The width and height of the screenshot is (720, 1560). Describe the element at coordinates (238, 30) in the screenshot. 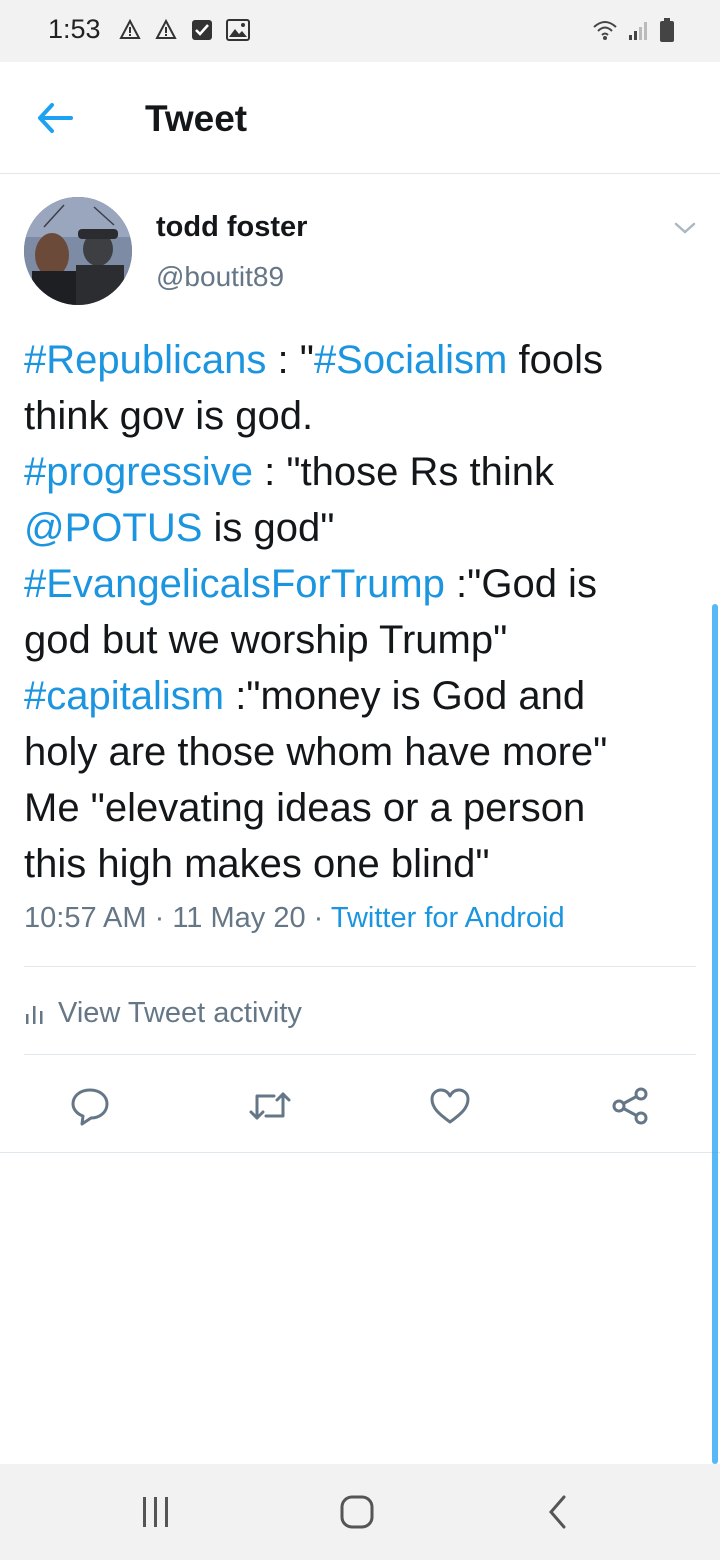

I see `image-icon` at that location.